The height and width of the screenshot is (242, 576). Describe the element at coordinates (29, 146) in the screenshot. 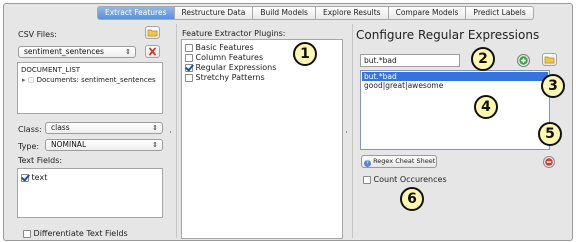

I see `type-label: Type:` at that location.